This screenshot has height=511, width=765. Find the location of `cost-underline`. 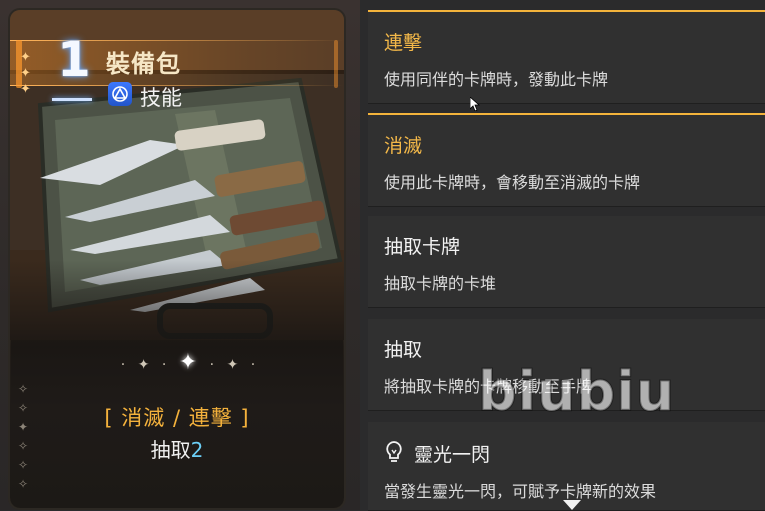

cost-underline is located at coordinates (72, 99).